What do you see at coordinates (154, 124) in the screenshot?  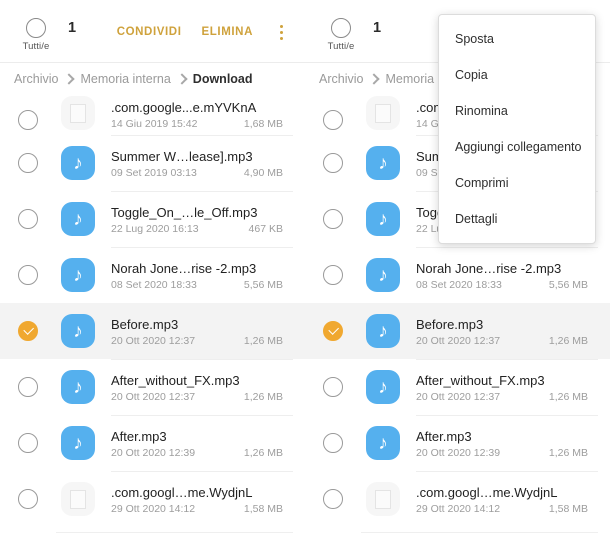 I see `file-date: 14 Giu 2019 15:42` at bounding box center [154, 124].